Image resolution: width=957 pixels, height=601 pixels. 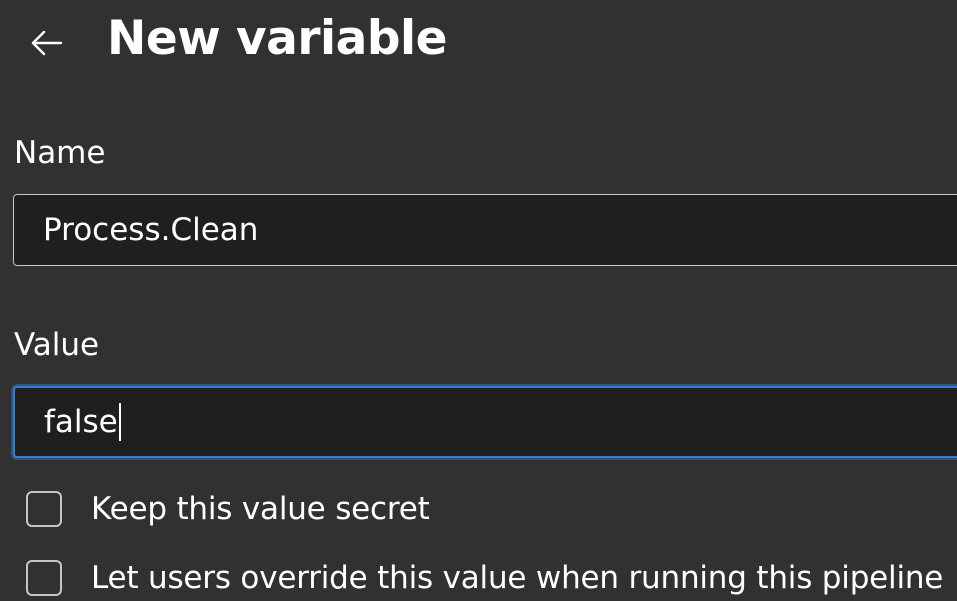 I want to click on name-input: Process.Clean, so click(x=485, y=230).